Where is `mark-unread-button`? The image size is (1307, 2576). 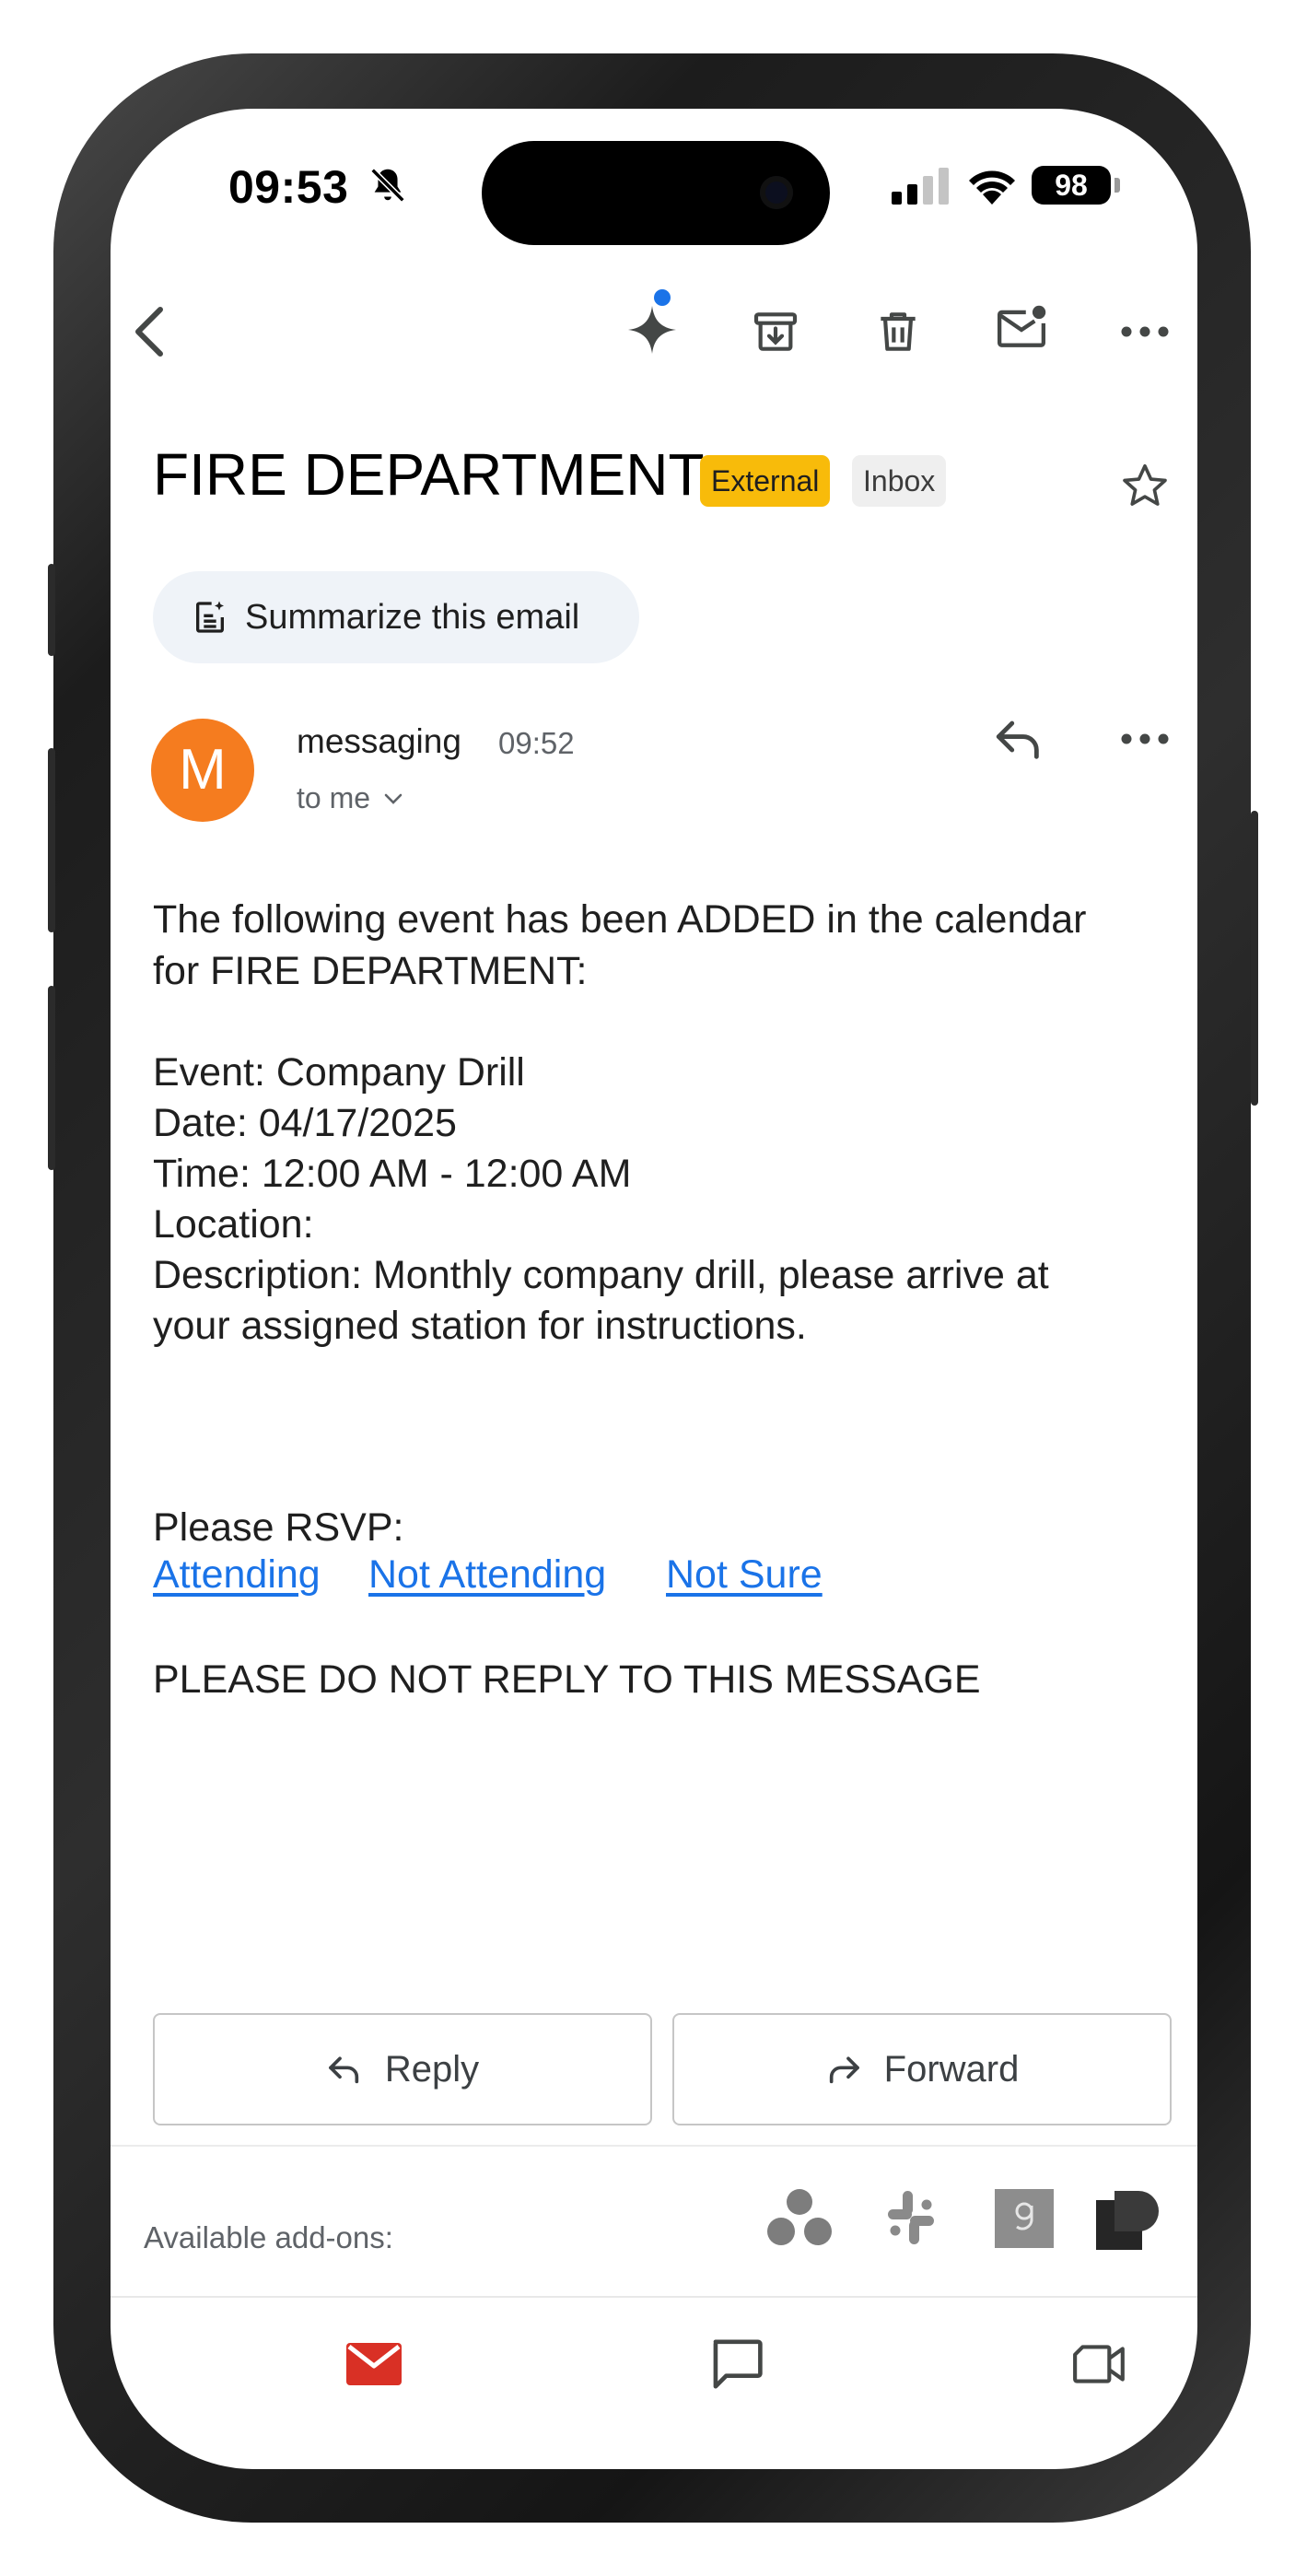
mark-unread-button is located at coordinates (1021, 330).